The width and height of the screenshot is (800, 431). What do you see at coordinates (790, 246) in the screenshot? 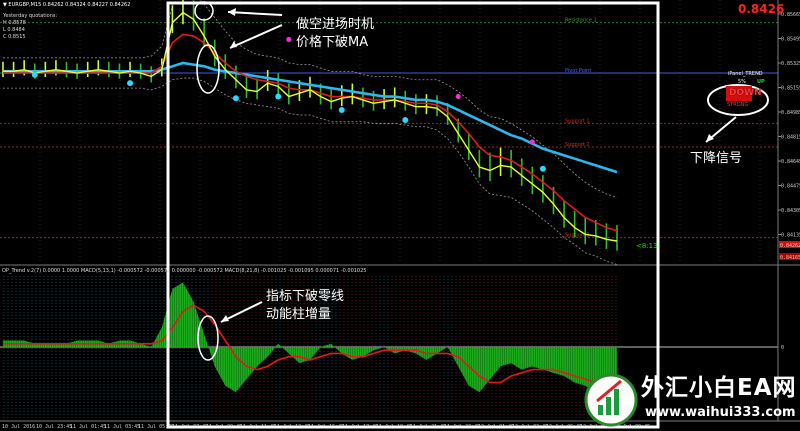
I see `price-tag-label: 0.84262` at bounding box center [790, 246].